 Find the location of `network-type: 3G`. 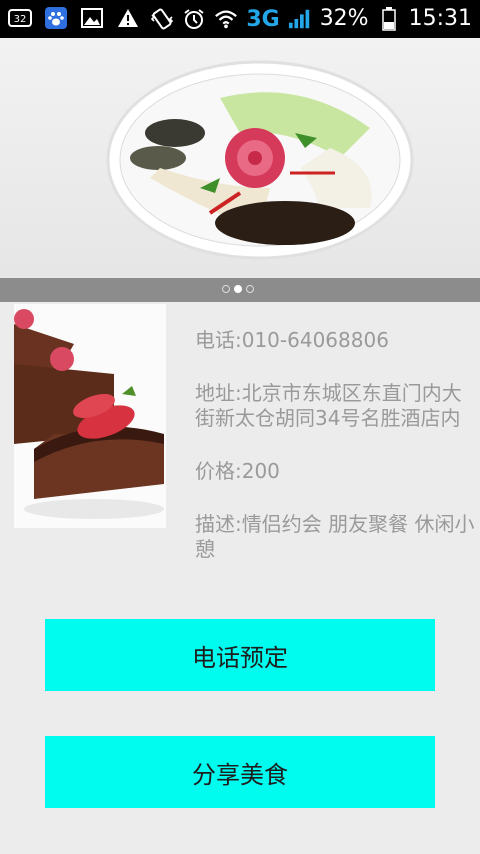

network-type: 3G is located at coordinates (263, 19).